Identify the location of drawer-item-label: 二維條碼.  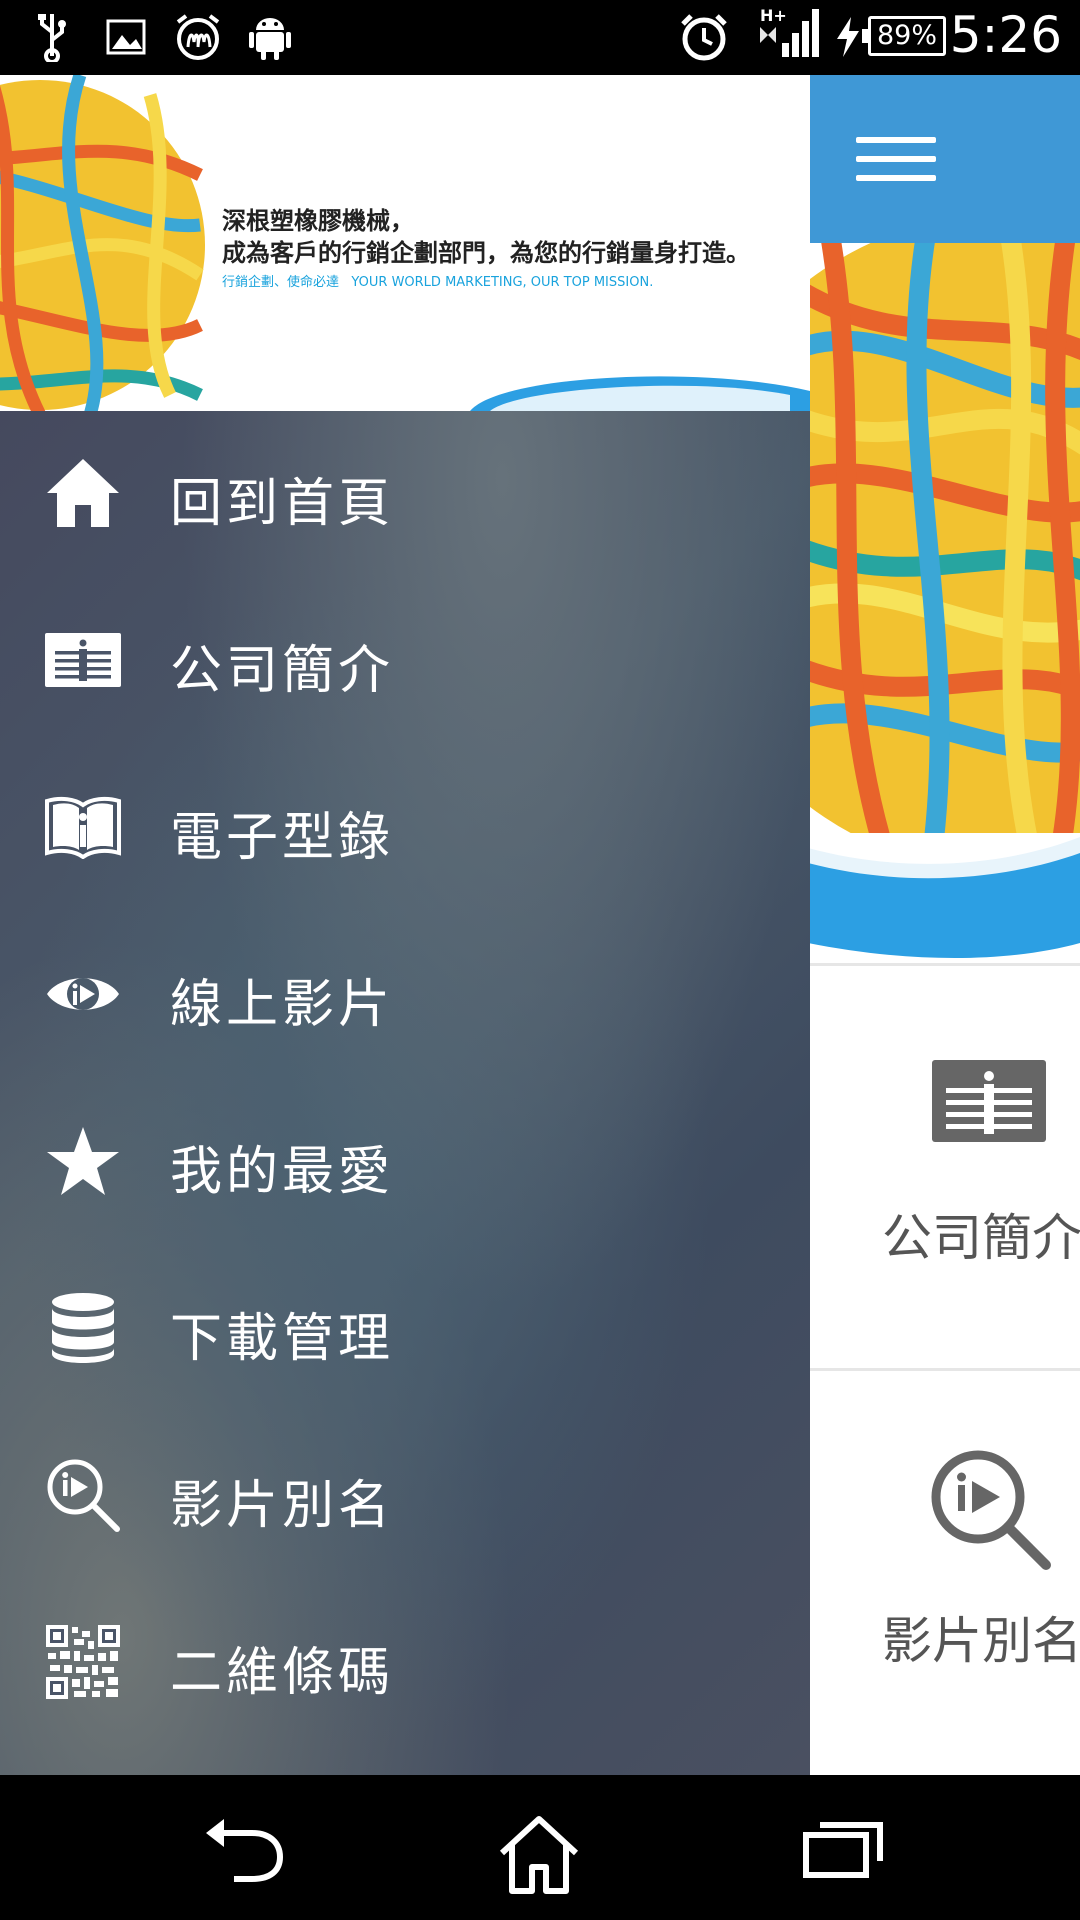
(282, 1673).